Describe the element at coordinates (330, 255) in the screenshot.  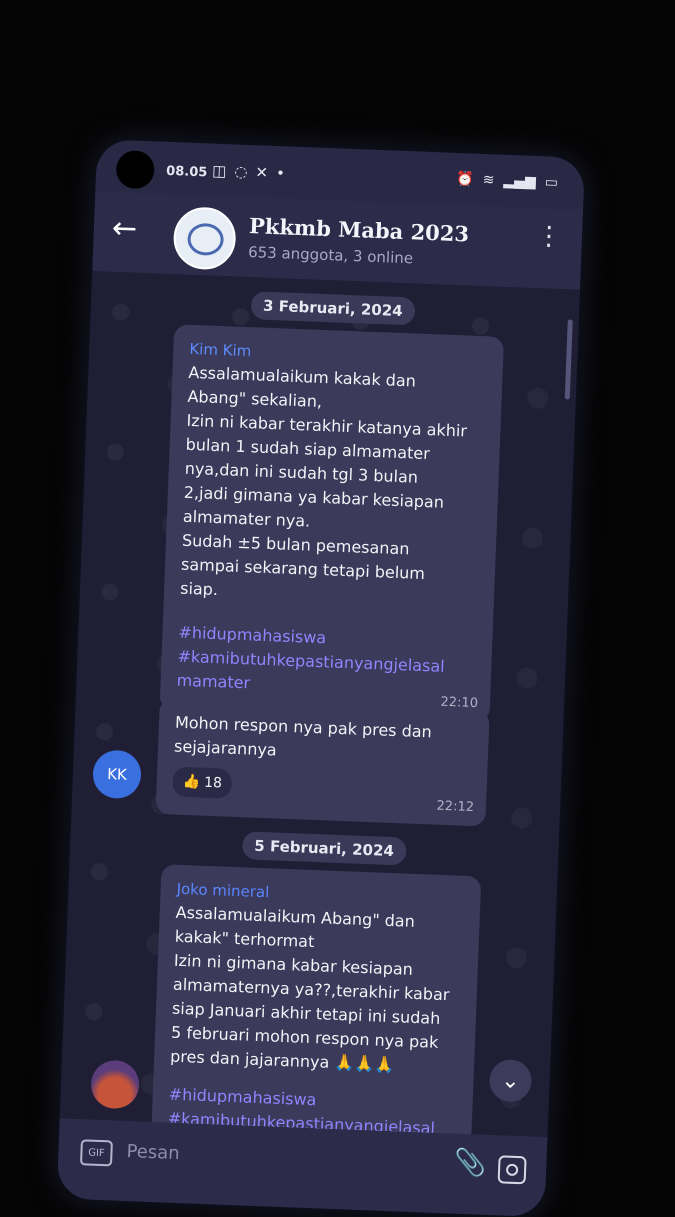
I see `group-member-count: 653 anggota, 3 online` at that location.